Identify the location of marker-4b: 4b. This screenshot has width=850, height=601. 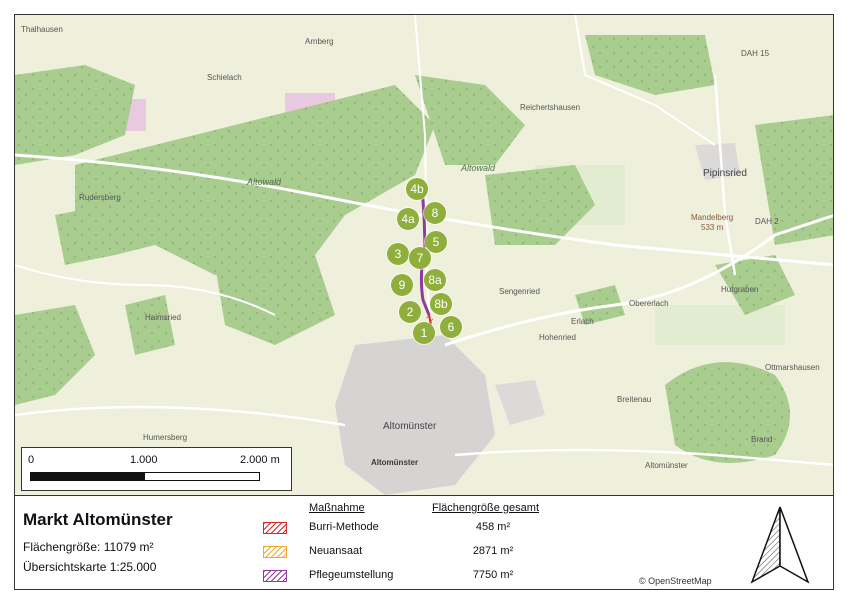
(417, 189).